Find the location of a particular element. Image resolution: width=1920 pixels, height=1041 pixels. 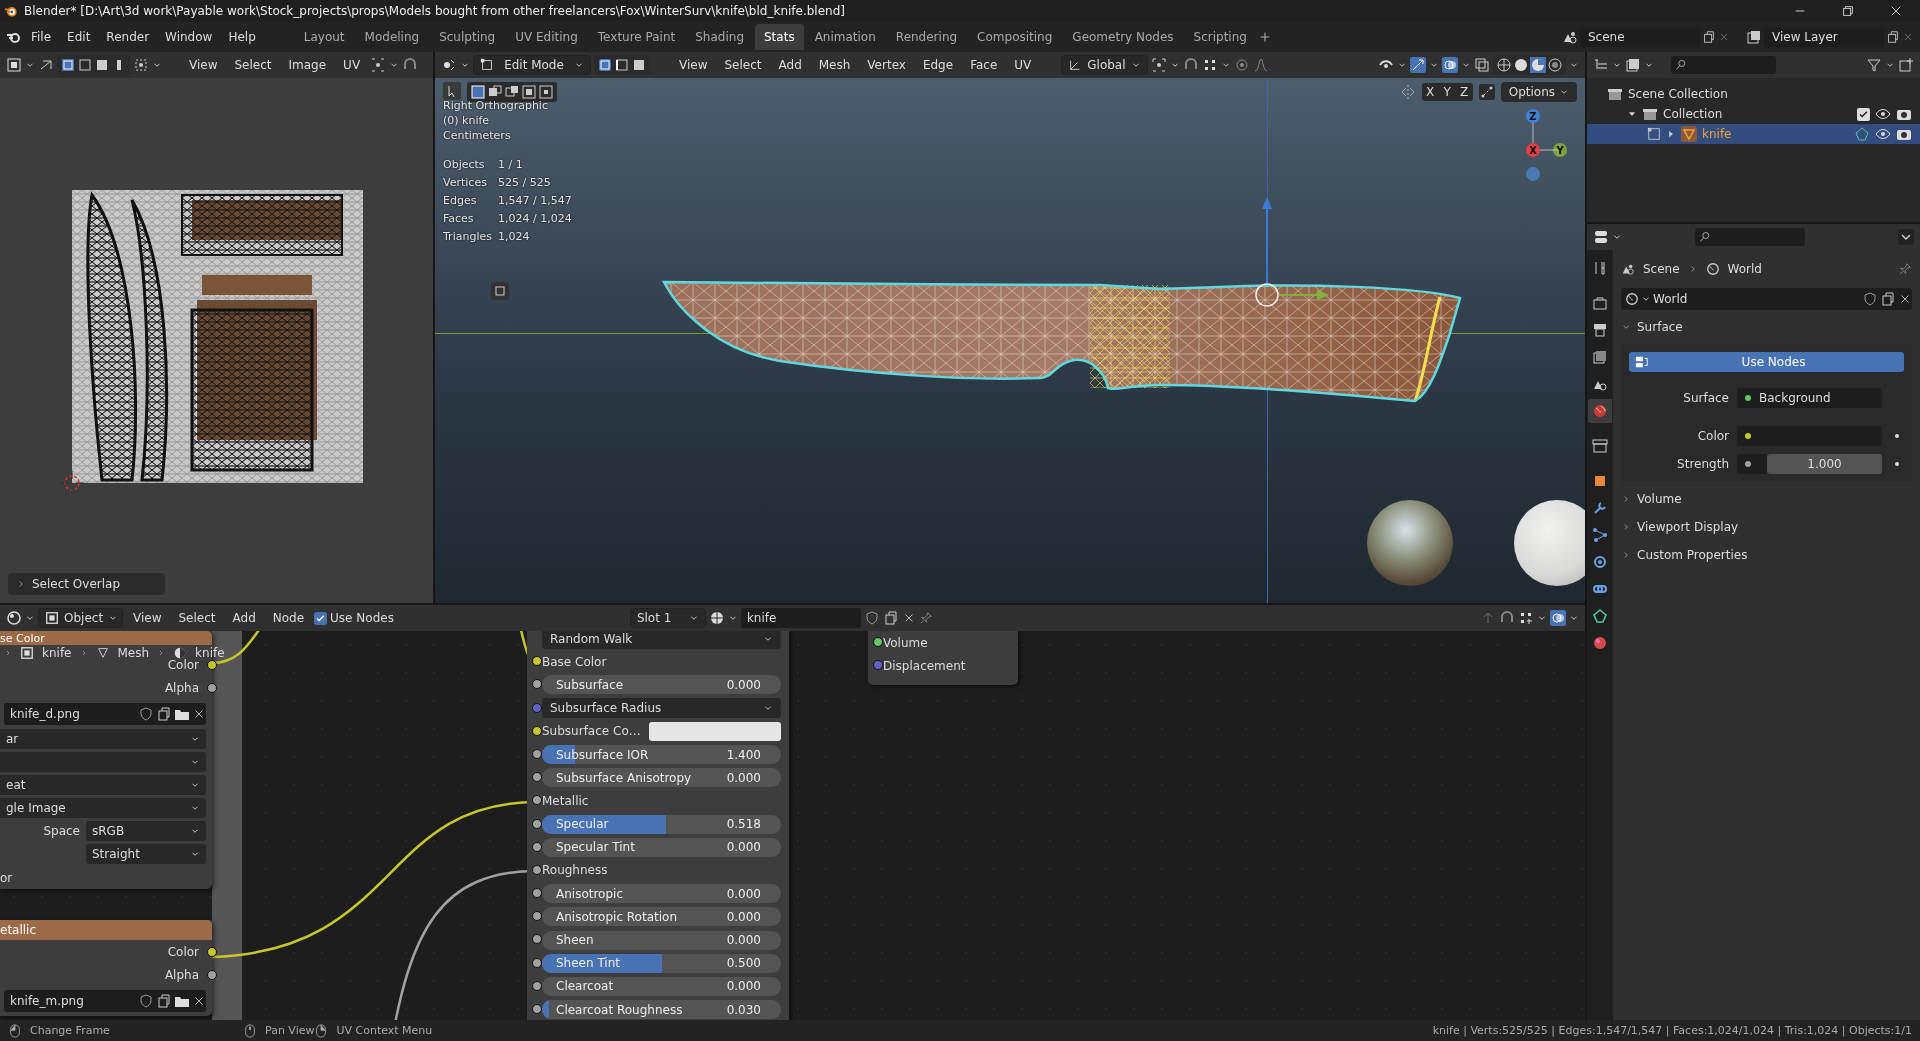

auto-merge-icon is located at coordinates (1486, 92).